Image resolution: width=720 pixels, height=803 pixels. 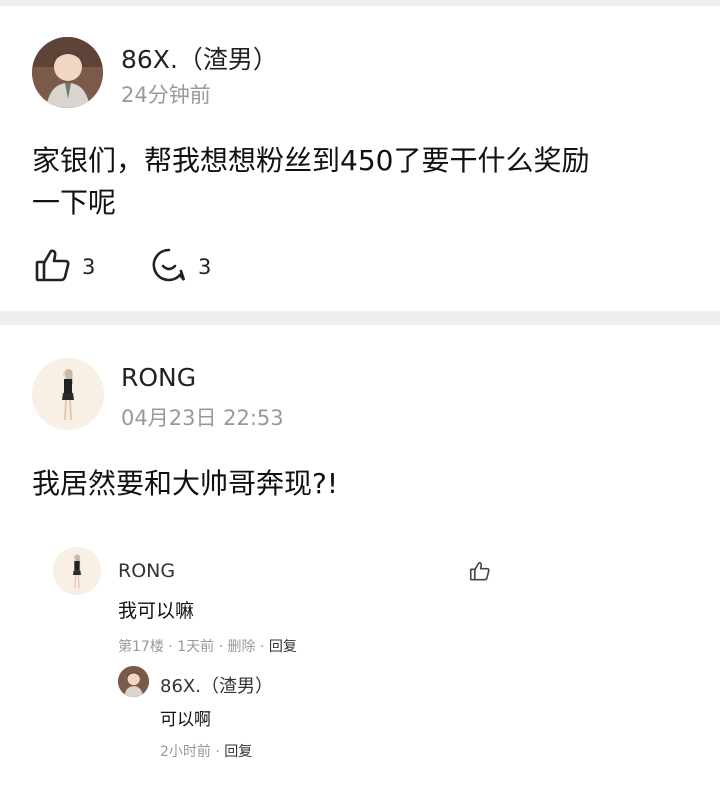 I want to click on post-content-continued: 一下呢, so click(x=74, y=202).